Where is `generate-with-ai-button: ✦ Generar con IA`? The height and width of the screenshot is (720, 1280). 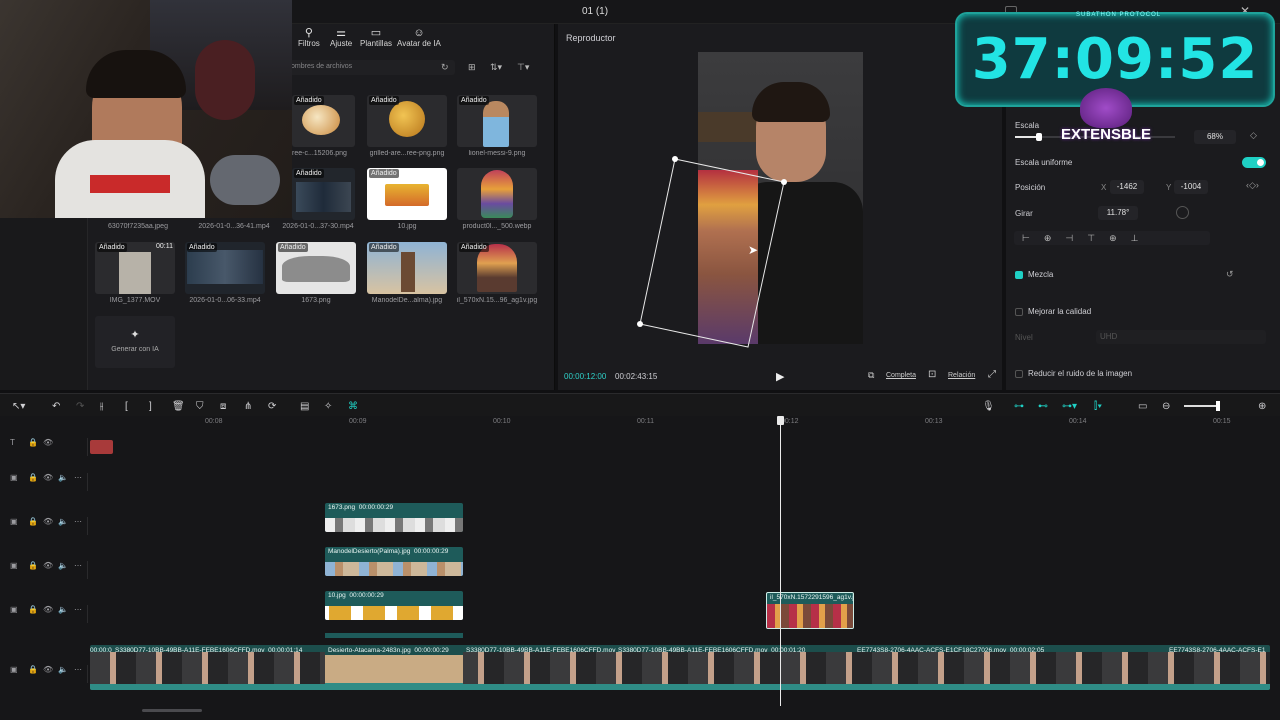 generate-with-ai-button: ✦ Generar con IA is located at coordinates (135, 342).